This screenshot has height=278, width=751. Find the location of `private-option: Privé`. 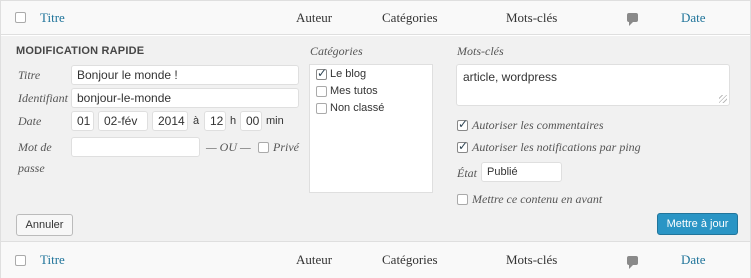

private-option: Privé is located at coordinates (278, 147).